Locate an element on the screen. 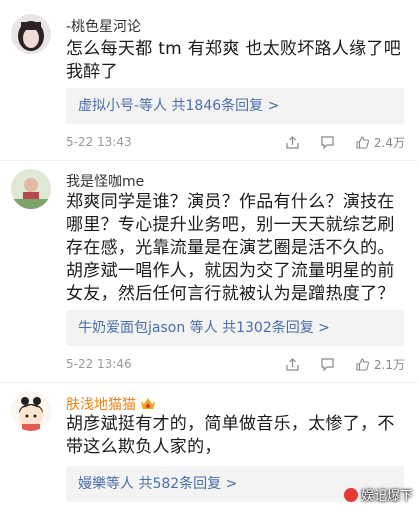 Image resolution: width=417 pixels, height=514 pixels. watermark: 娱记爆下 is located at coordinates (378, 494).